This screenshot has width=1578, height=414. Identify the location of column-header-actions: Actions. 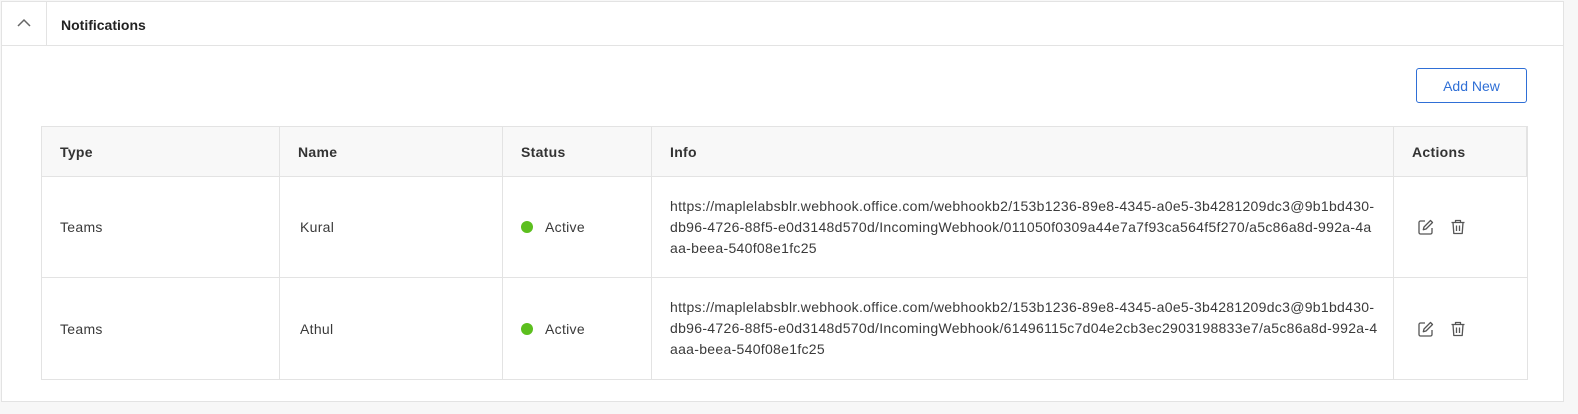
(1460, 151).